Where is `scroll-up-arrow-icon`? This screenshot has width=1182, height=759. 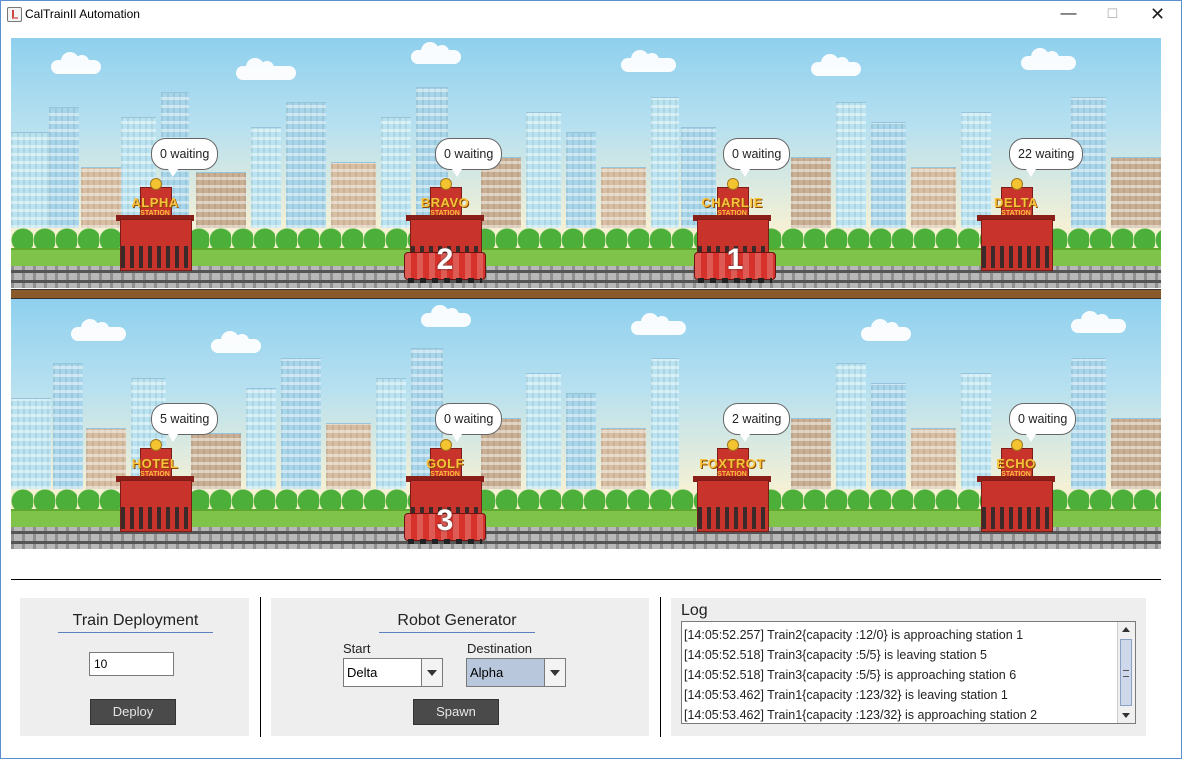
scroll-up-arrow-icon is located at coordinates (1126, 629).